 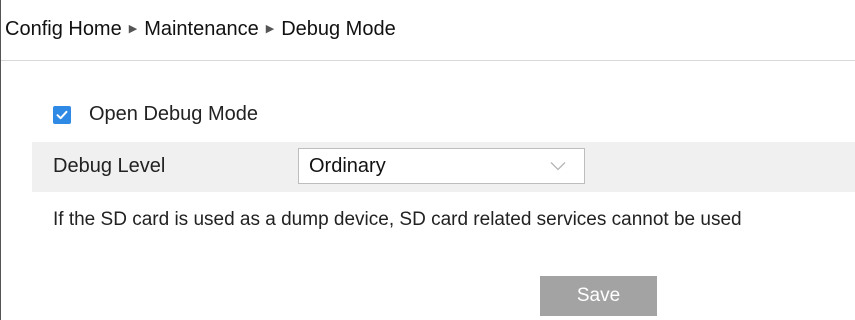 I want to click on breadcrumb-item-config-home: Config Home, so click(x=63, y=29).